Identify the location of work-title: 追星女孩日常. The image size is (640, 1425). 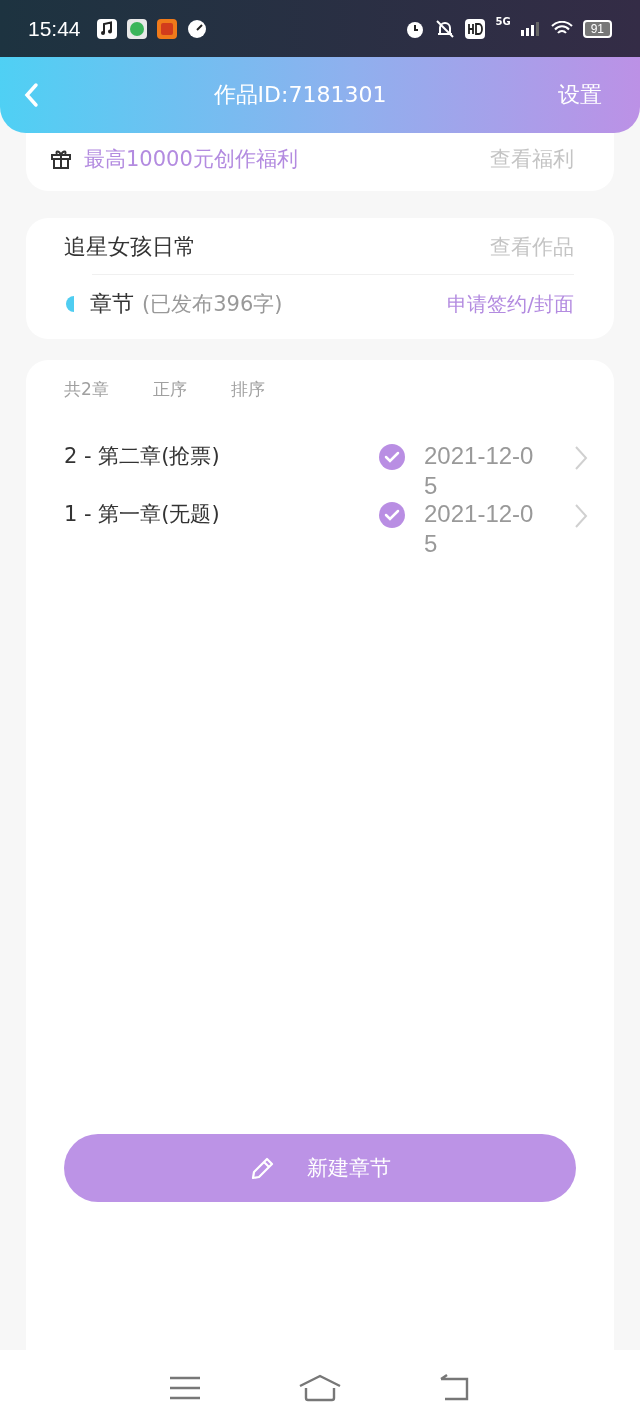
(130, 247).